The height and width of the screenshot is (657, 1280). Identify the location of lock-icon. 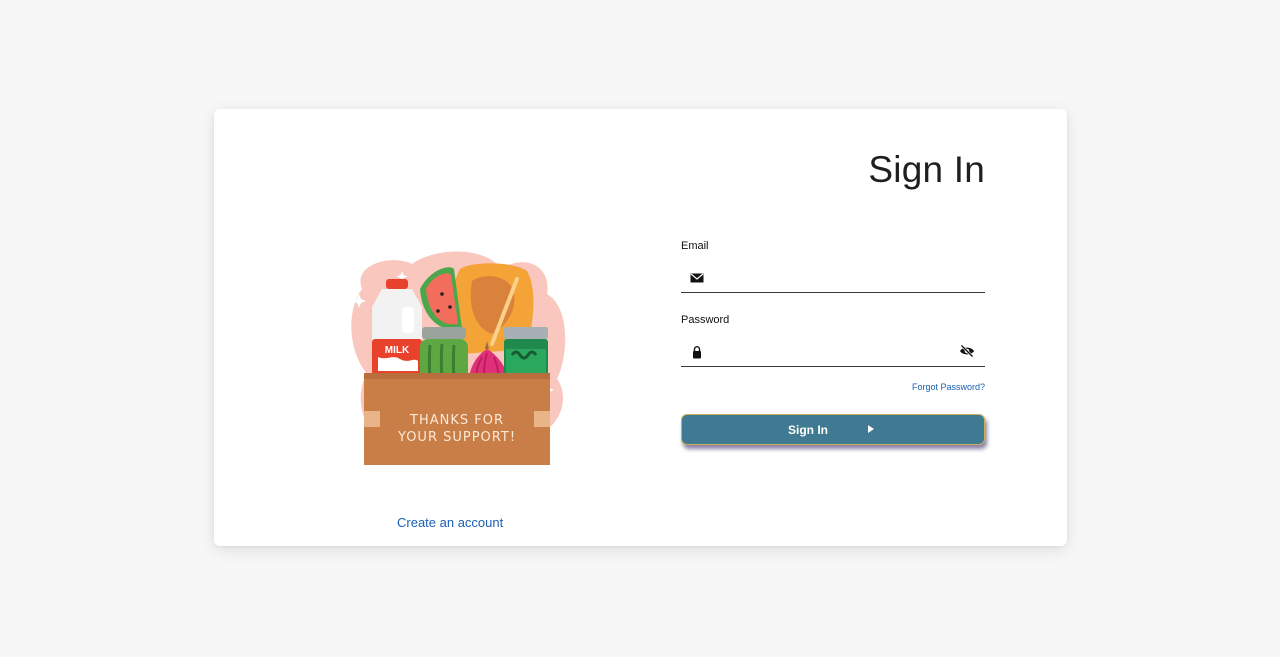
(697, 352).